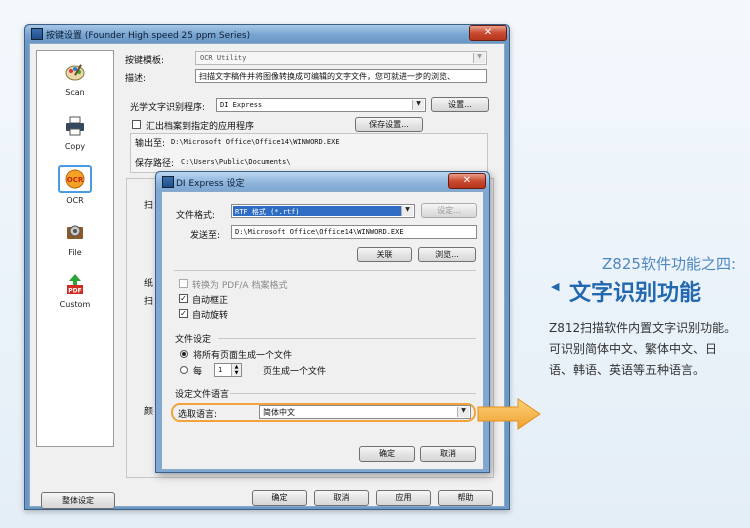 The image size is (750, 528). What do you see at coordinates (150, 144) in the screenshot?
I see `output-label: 输出至:` at bounding box center [150, 144].